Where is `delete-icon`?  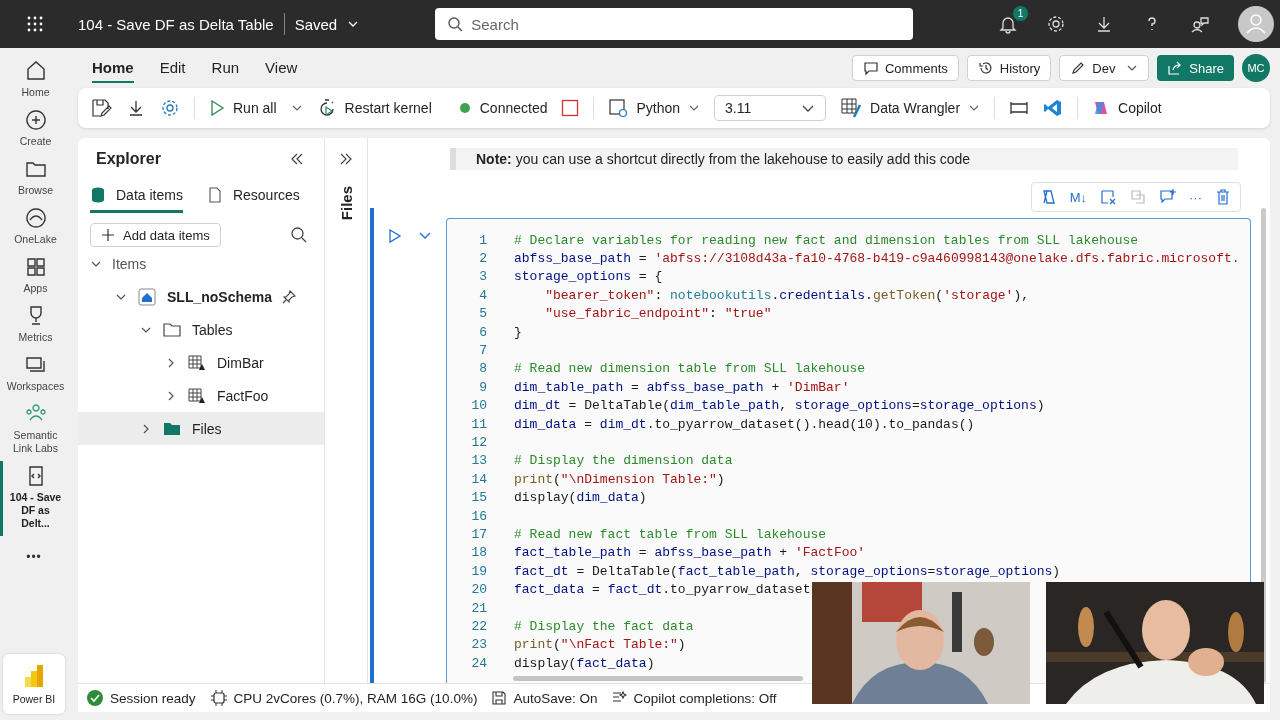
delete-icon is located at coordinates (1223, 197).